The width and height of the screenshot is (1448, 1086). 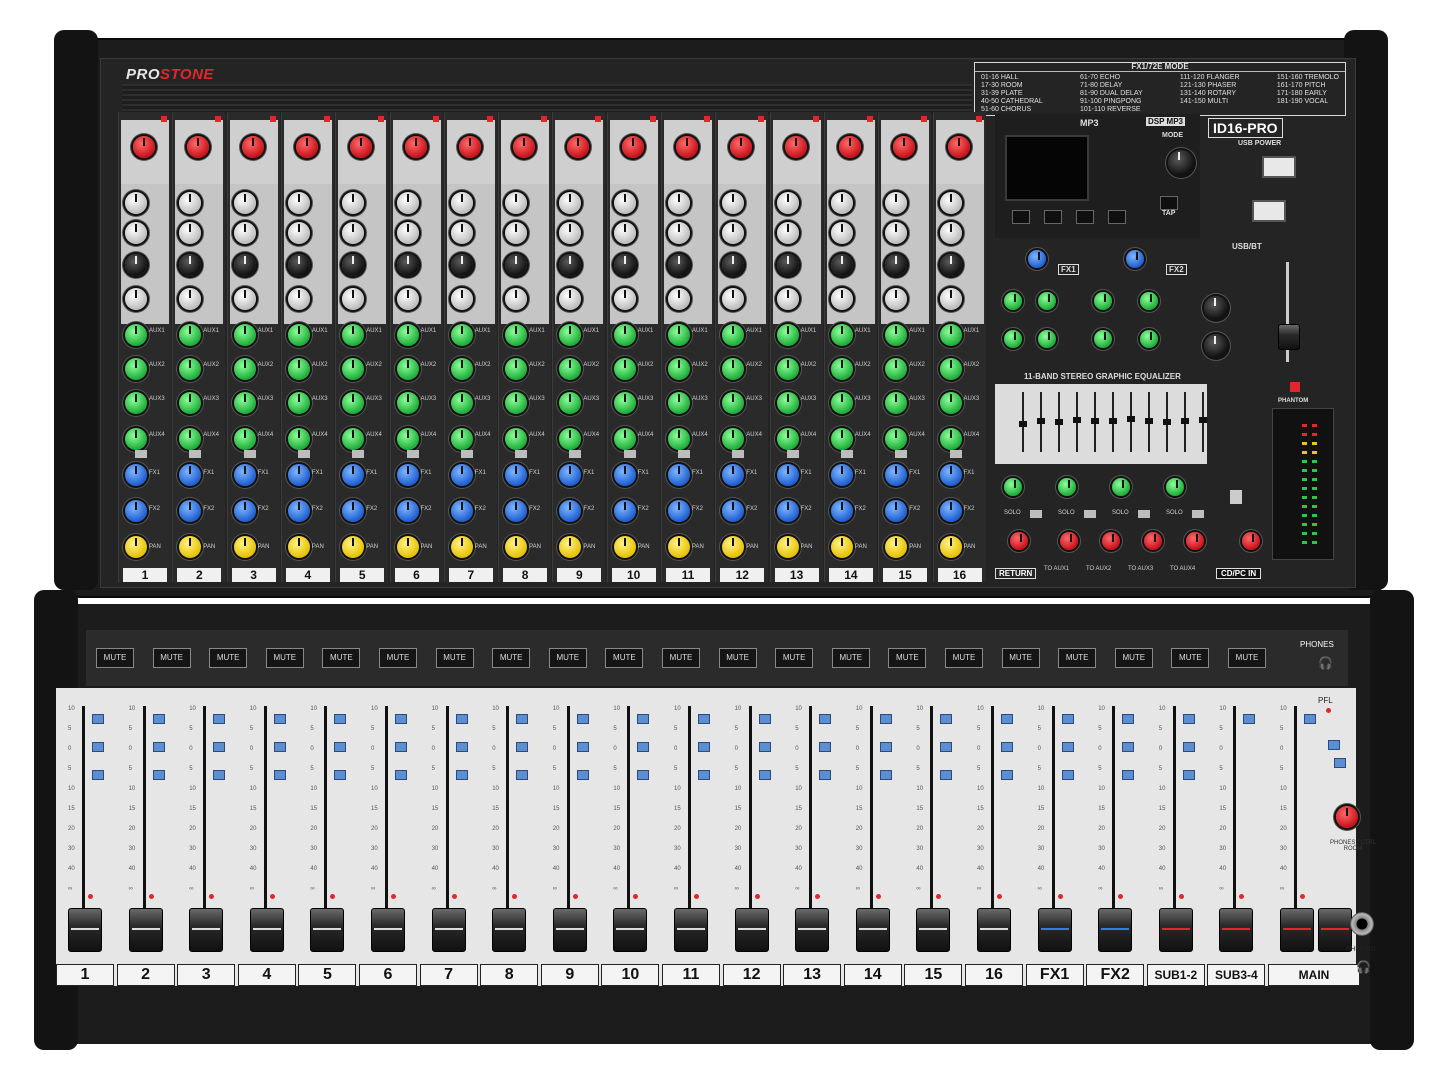 What do you see at coordinates (1153, 541) in the screenshot?
I see `return-knob` at bounding box center [1153, 541].